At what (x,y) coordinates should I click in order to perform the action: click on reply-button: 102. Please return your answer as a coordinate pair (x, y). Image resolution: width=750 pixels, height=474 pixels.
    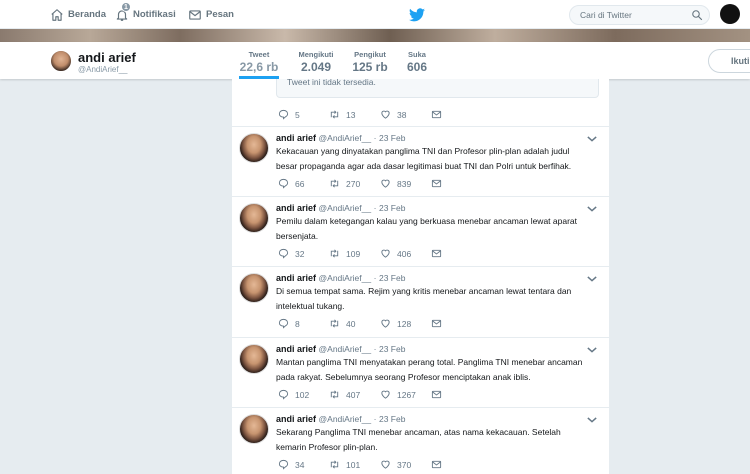
    Looking at the image, I should click on (293, 394).